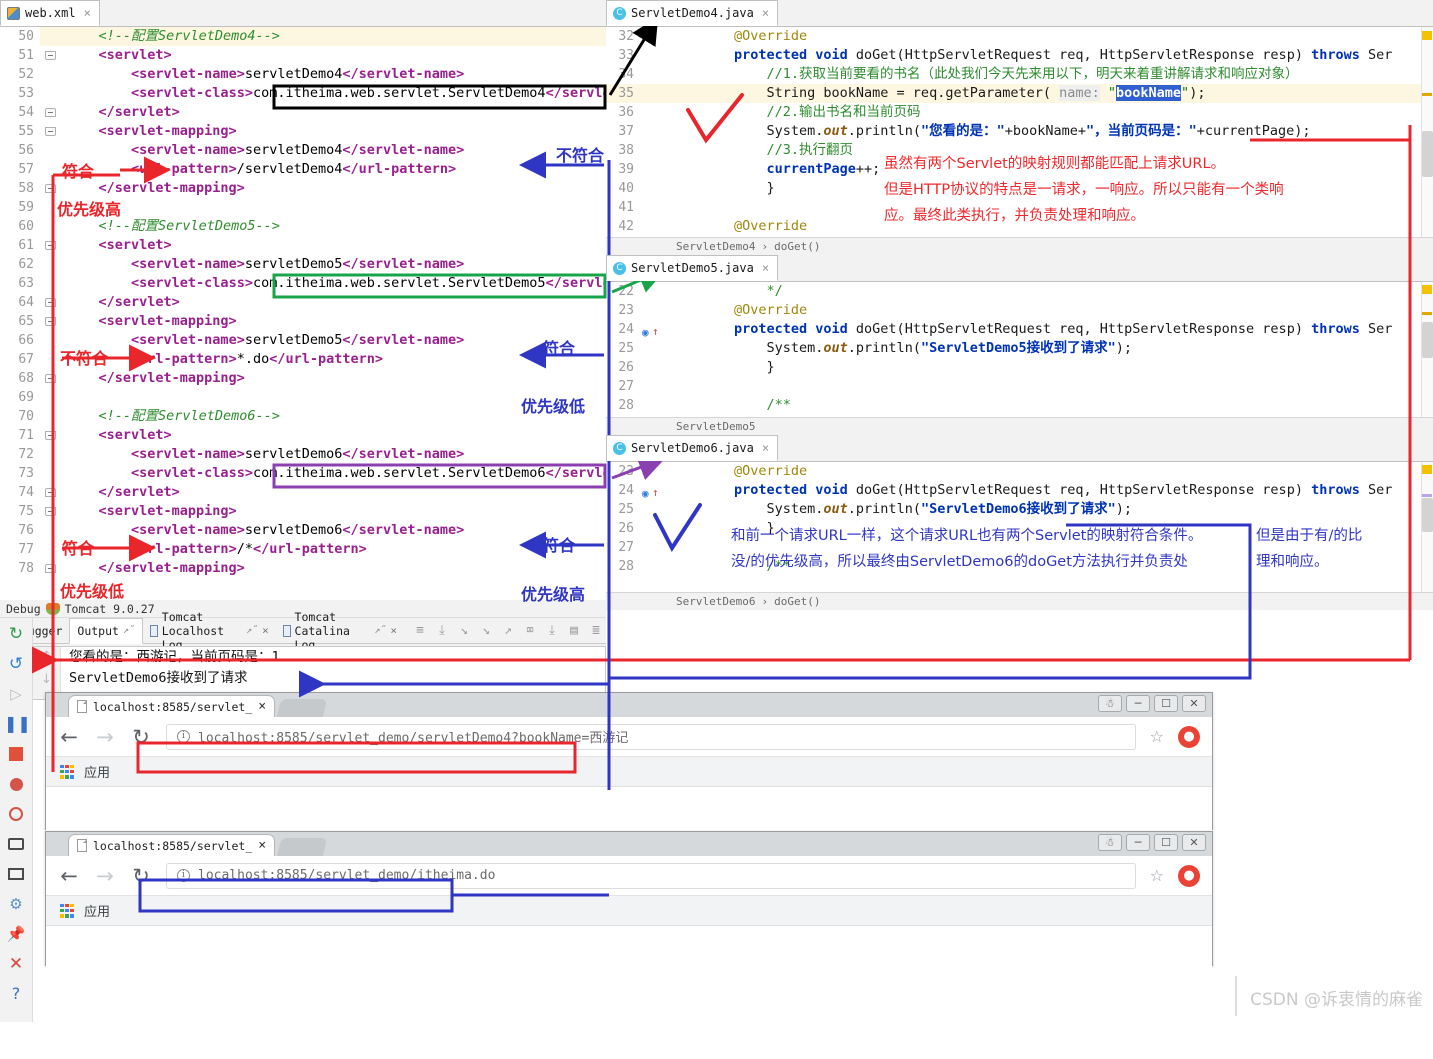 The height and width of the screenshot is (1059, 1433). I want to click on xml-line-74: 74 </servlet>, so click(303, 492).